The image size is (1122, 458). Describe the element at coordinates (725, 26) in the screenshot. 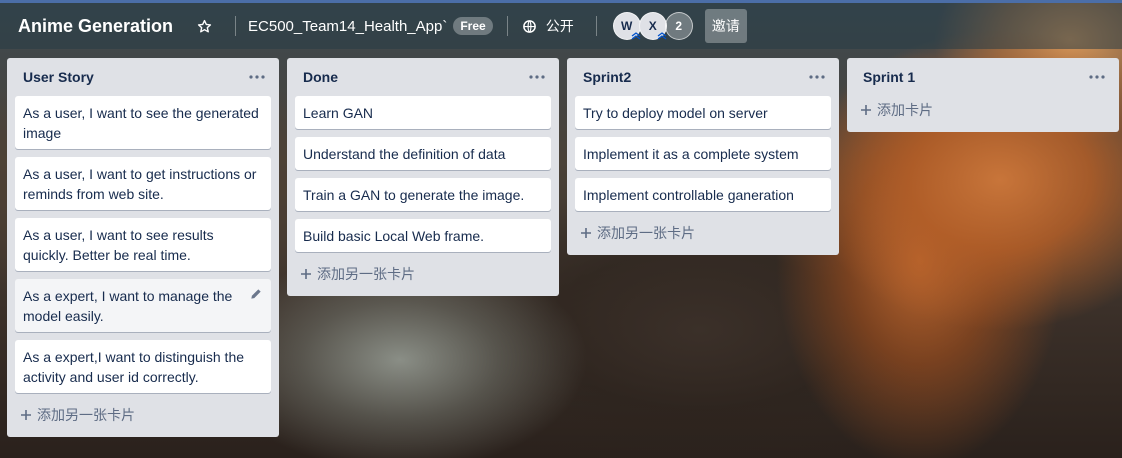

I see `invite-button: 邀请` at that location.